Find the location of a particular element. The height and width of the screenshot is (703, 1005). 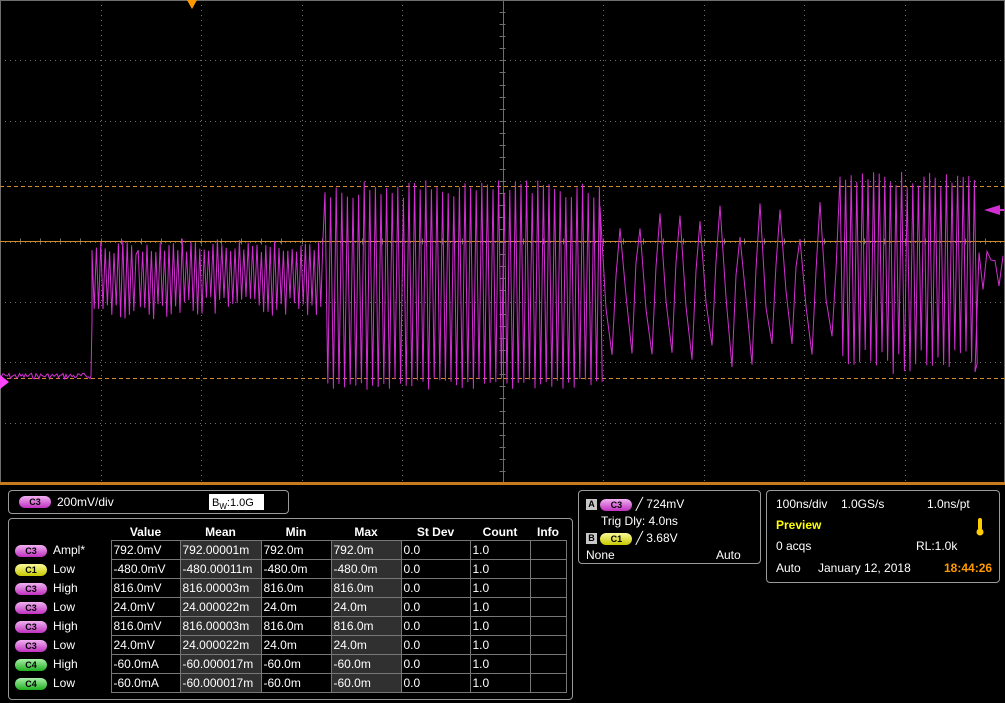

channel-settings-box: C3 200mV/div BW:1.0G is located at coordinates (148, 502).